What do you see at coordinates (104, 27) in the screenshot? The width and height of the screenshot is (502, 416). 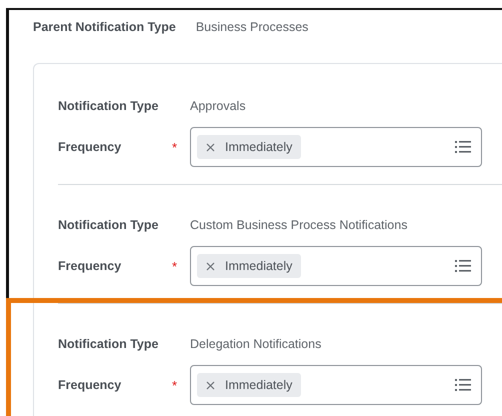 I see `field-label: Parent Notification Type` at bounding box center [104, 27].